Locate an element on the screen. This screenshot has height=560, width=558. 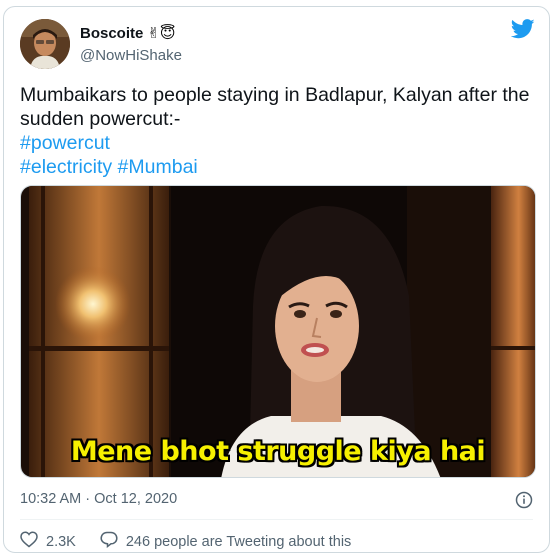
twitter-bird-icon is located at coordinates (522, 31).